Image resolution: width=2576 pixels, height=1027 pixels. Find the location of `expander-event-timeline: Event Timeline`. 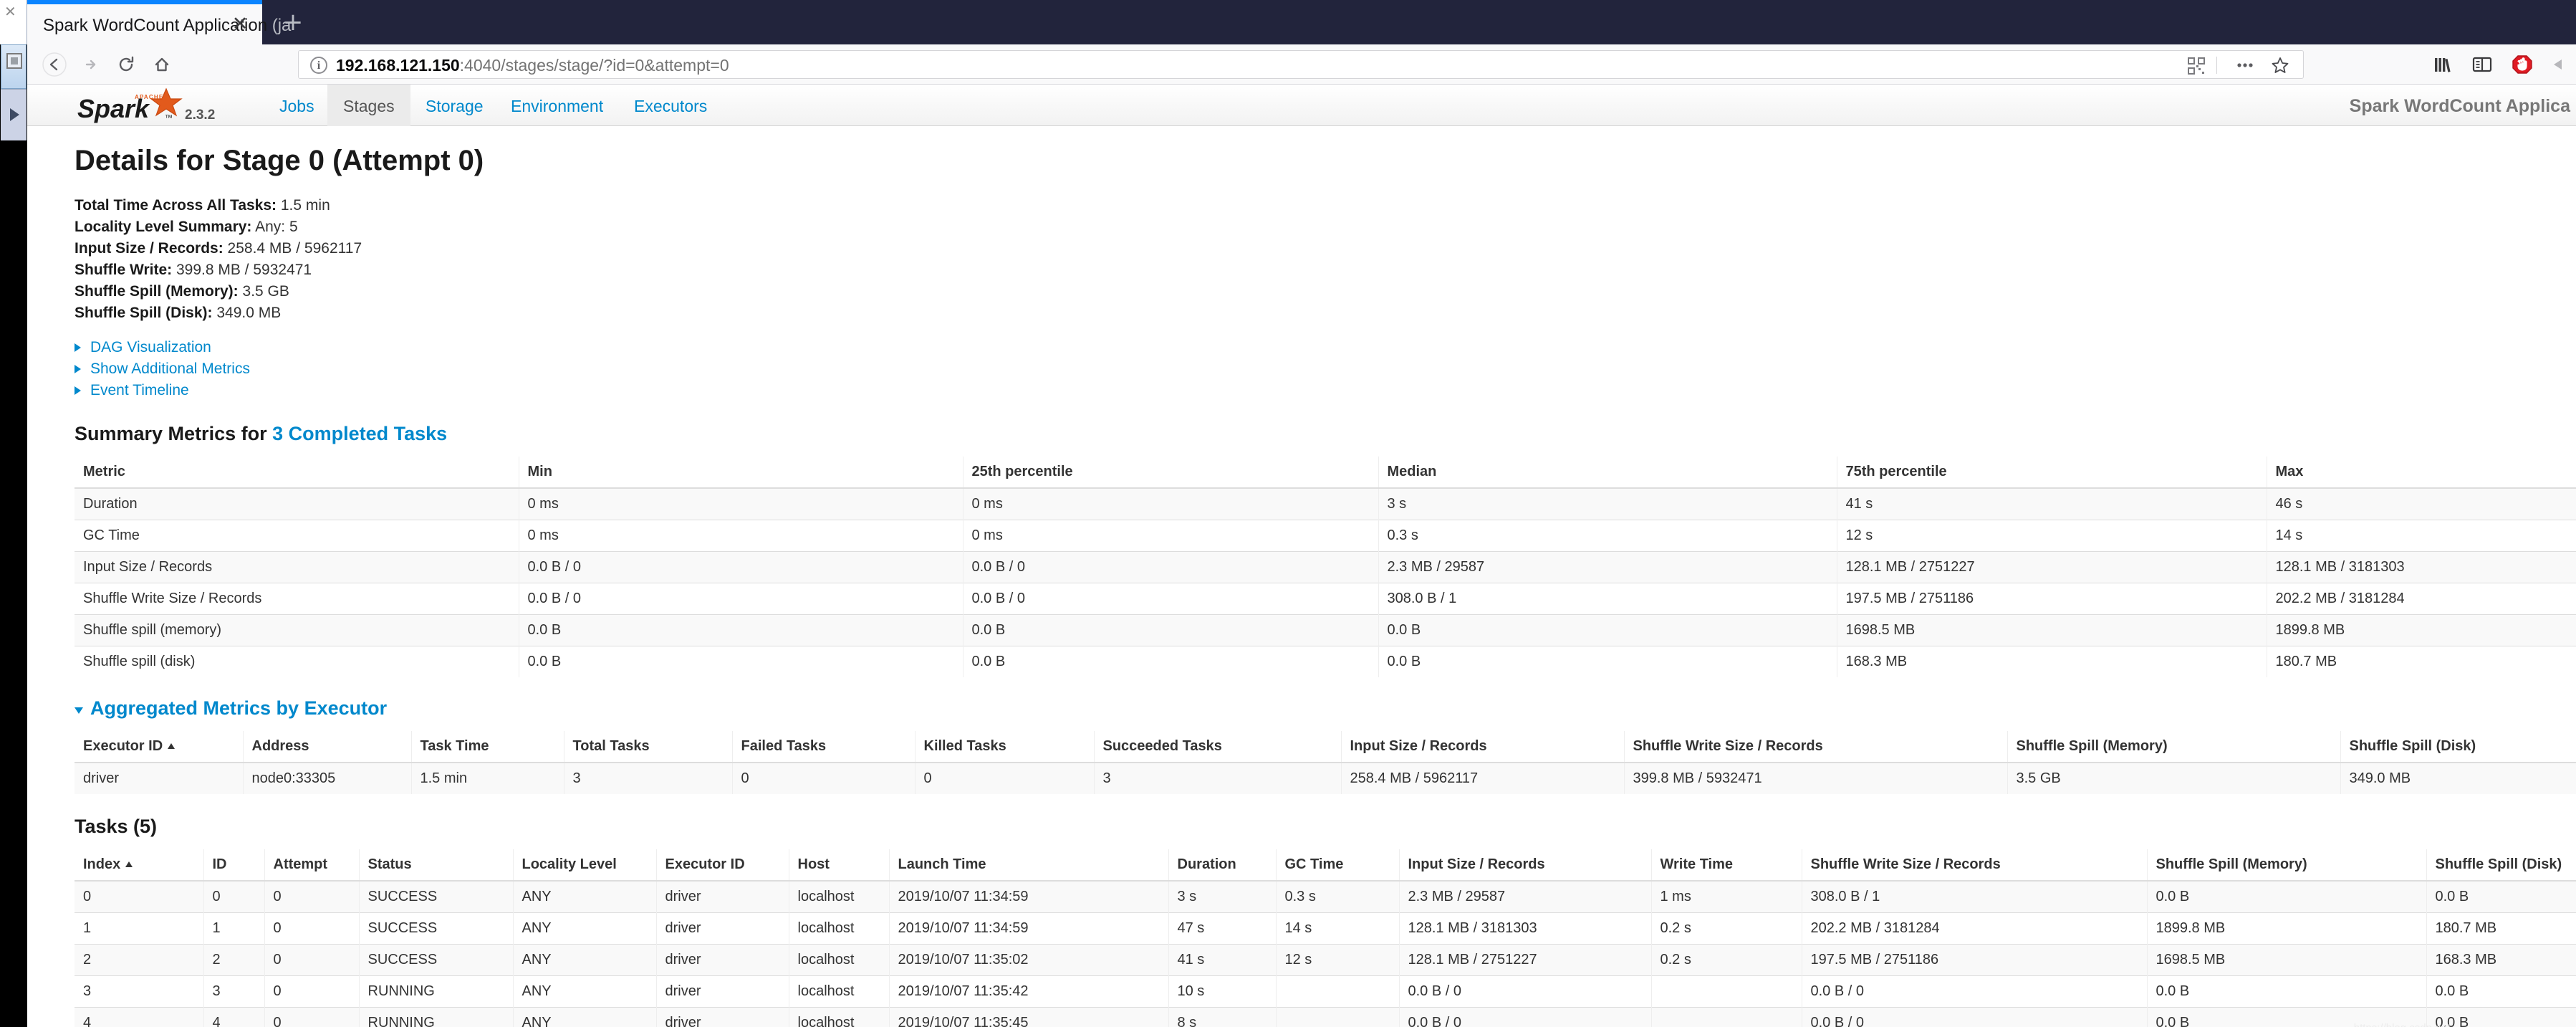

expander-event-timeline: Event Timeline is located at coordinates (1325, 390).